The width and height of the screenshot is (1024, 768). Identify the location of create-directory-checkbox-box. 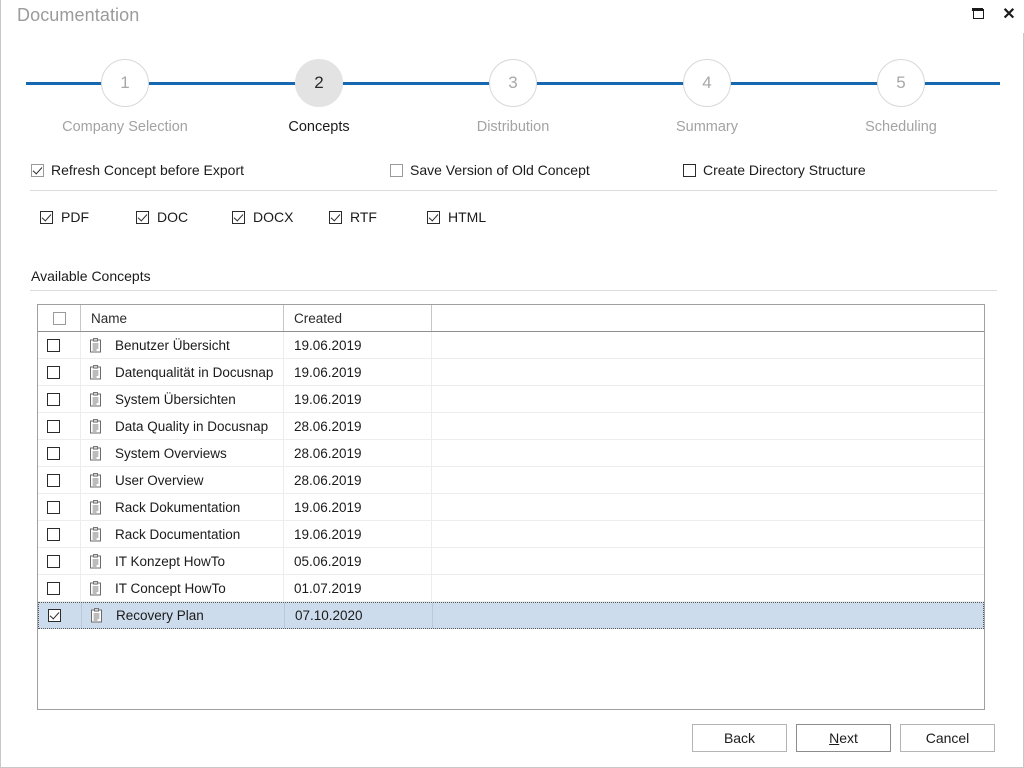
(689, 170).